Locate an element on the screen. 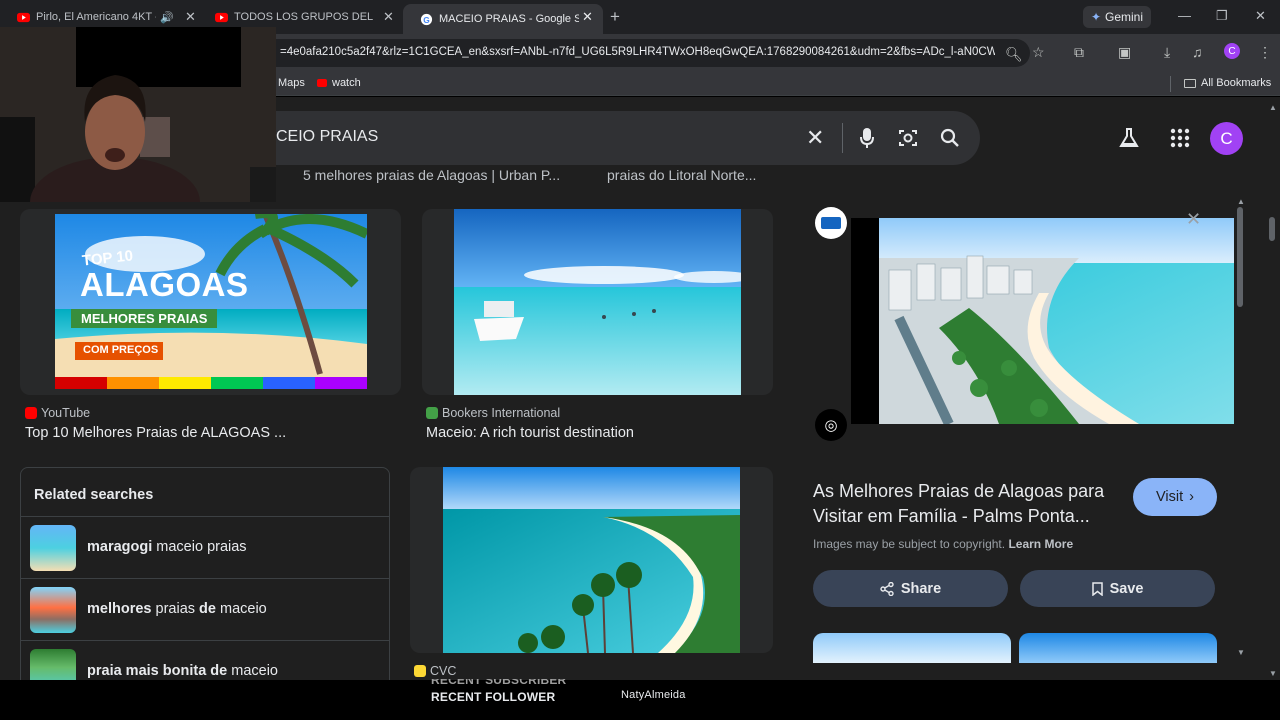 This screenshot has height=720, width=1280. zoom-icon: 🔍︎ is located at coordinates (1014, 54).